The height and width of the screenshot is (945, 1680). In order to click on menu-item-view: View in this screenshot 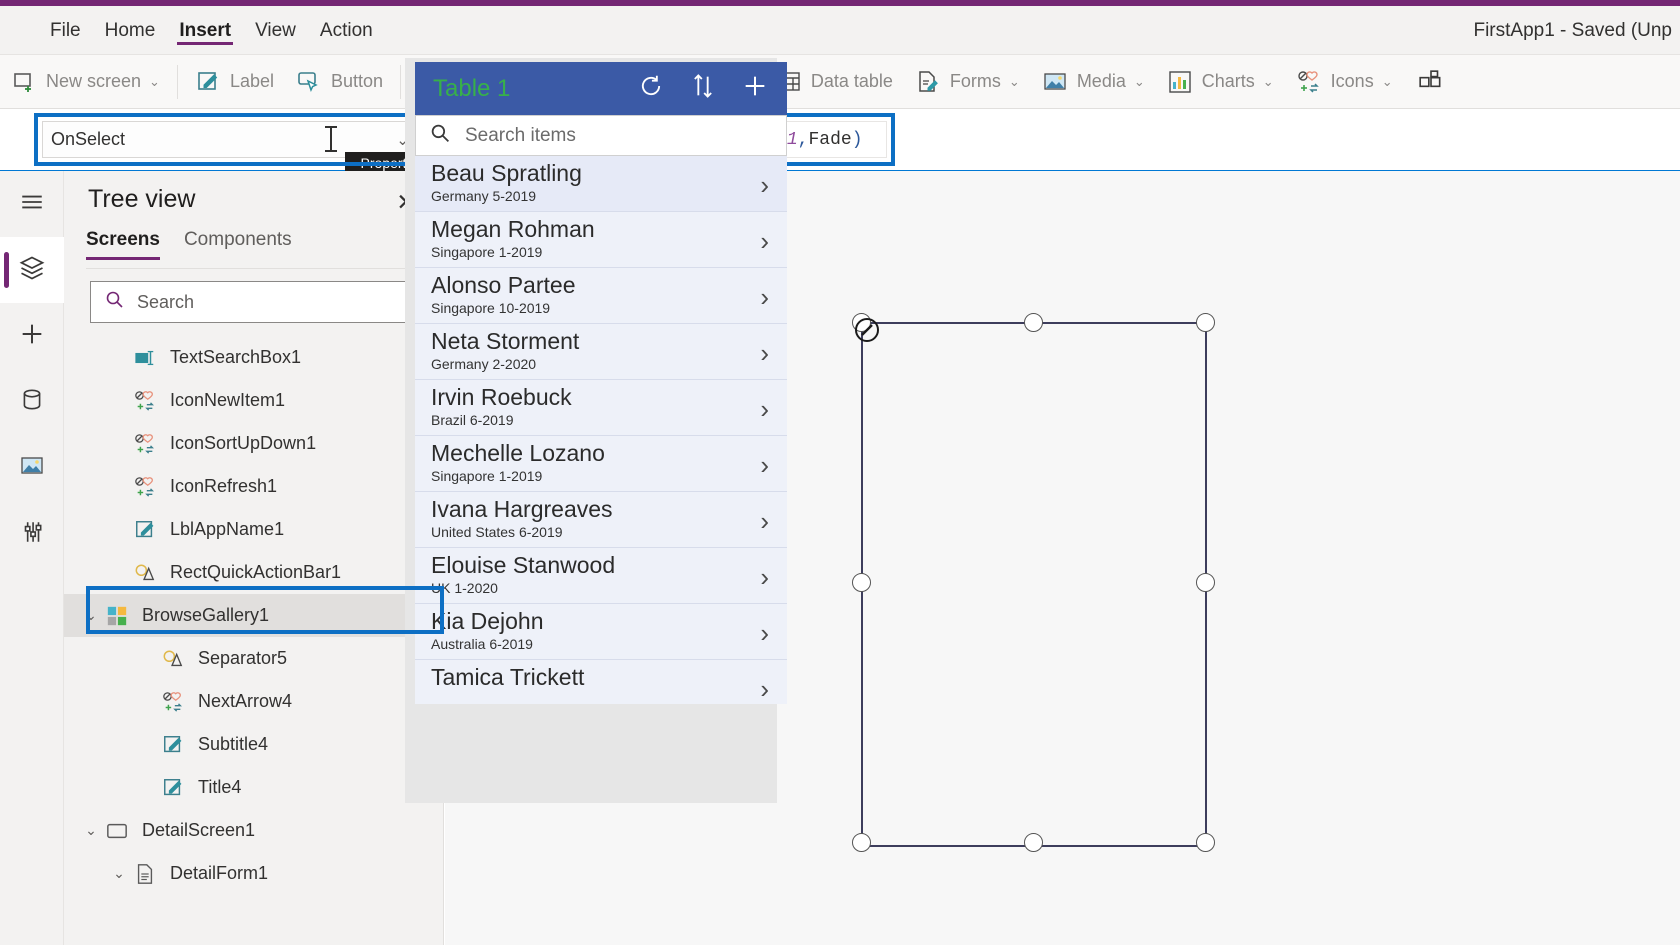, I will do `click(275, 30)`.